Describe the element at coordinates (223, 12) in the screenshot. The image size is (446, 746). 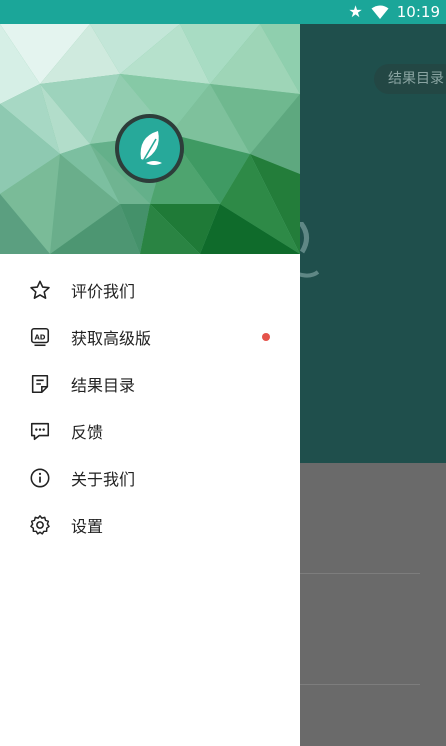
I see `status-bar: ★ 10:19` at that location.